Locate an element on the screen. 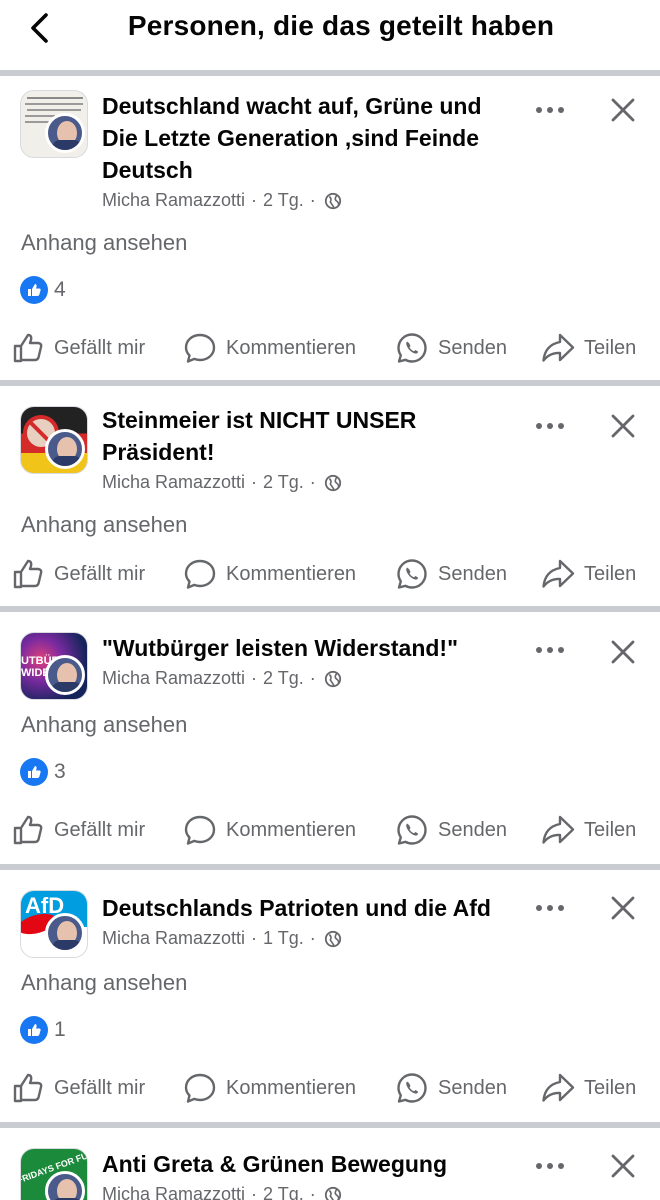 The height and width of the screenshot is (1200, 660). post-thumbnail: AfD is located at coordinates (54, 924).